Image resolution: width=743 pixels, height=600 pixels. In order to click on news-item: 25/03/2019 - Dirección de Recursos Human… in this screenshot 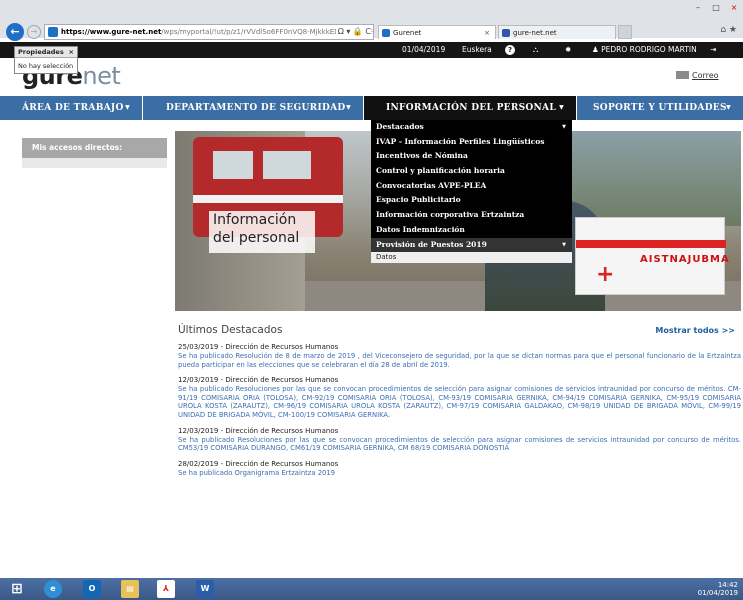, I will do `click(459, 356)`.